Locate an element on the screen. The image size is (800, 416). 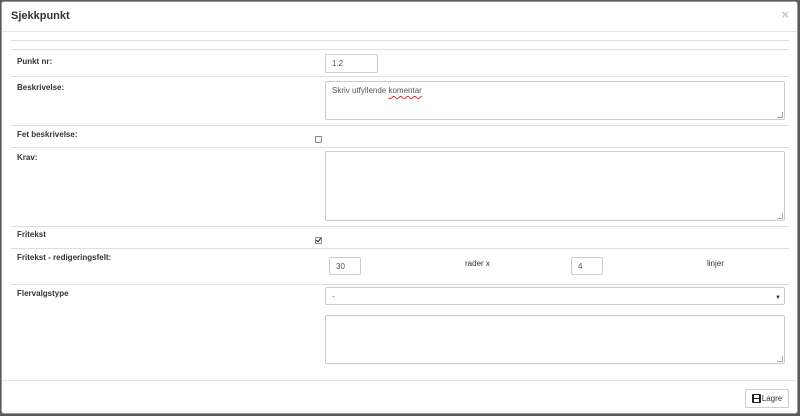
fet-beskrivelse-checkbox is located at coordinates (318, 139).